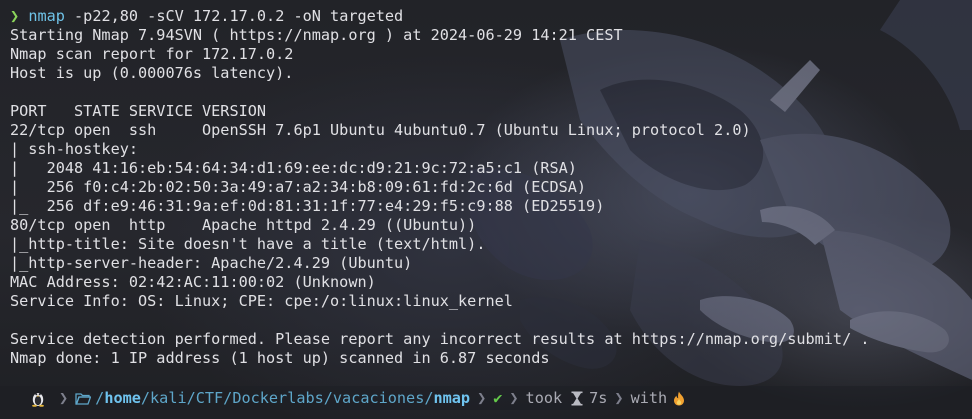 This screenshot has width=972, height=419. What do you see at coordinates (287, 398) in the screenshot?
I see `path-middle-segment: /kali/CTF/Dockerlabs/vacaciones/` at bounding box center [287, 398].